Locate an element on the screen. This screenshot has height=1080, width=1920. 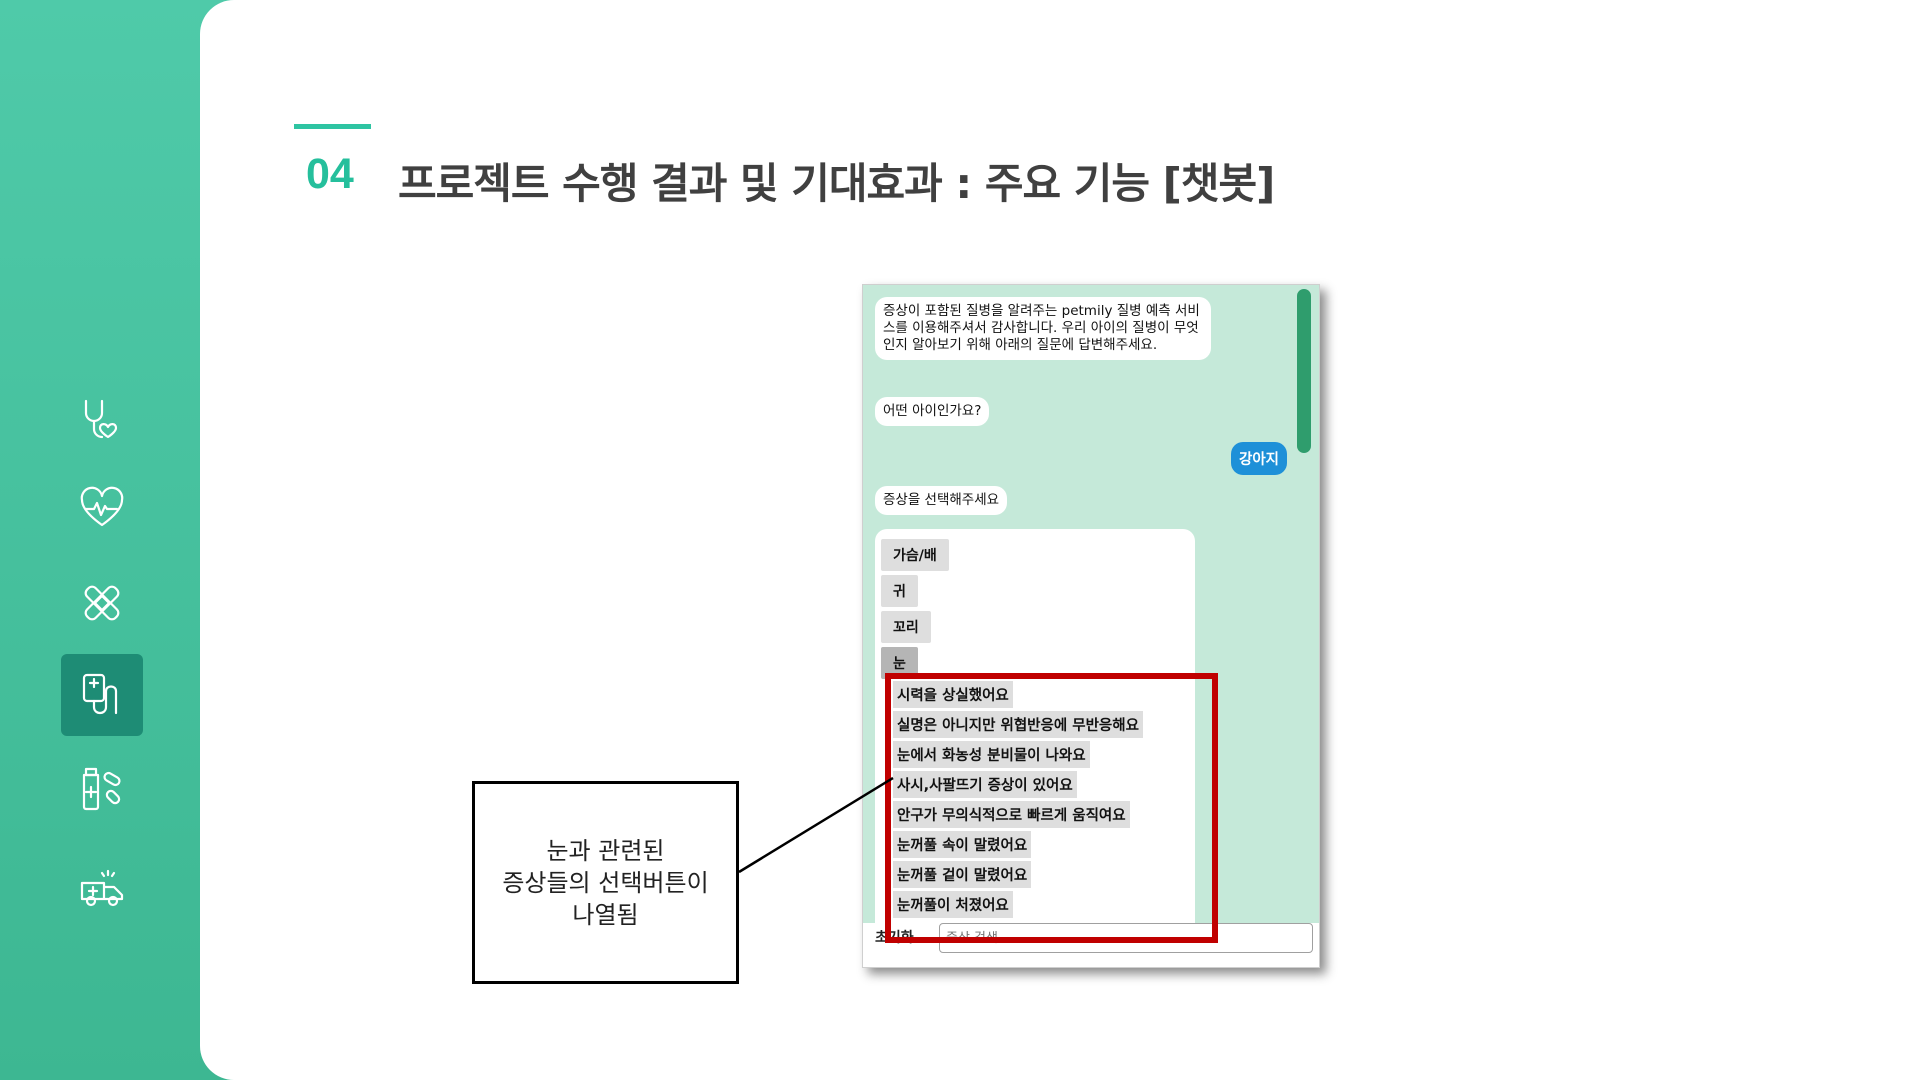
annotation-callout: 눈과 관련된 증상들의 선택버튼이 나열됨 is located at coordinates (605, 882).